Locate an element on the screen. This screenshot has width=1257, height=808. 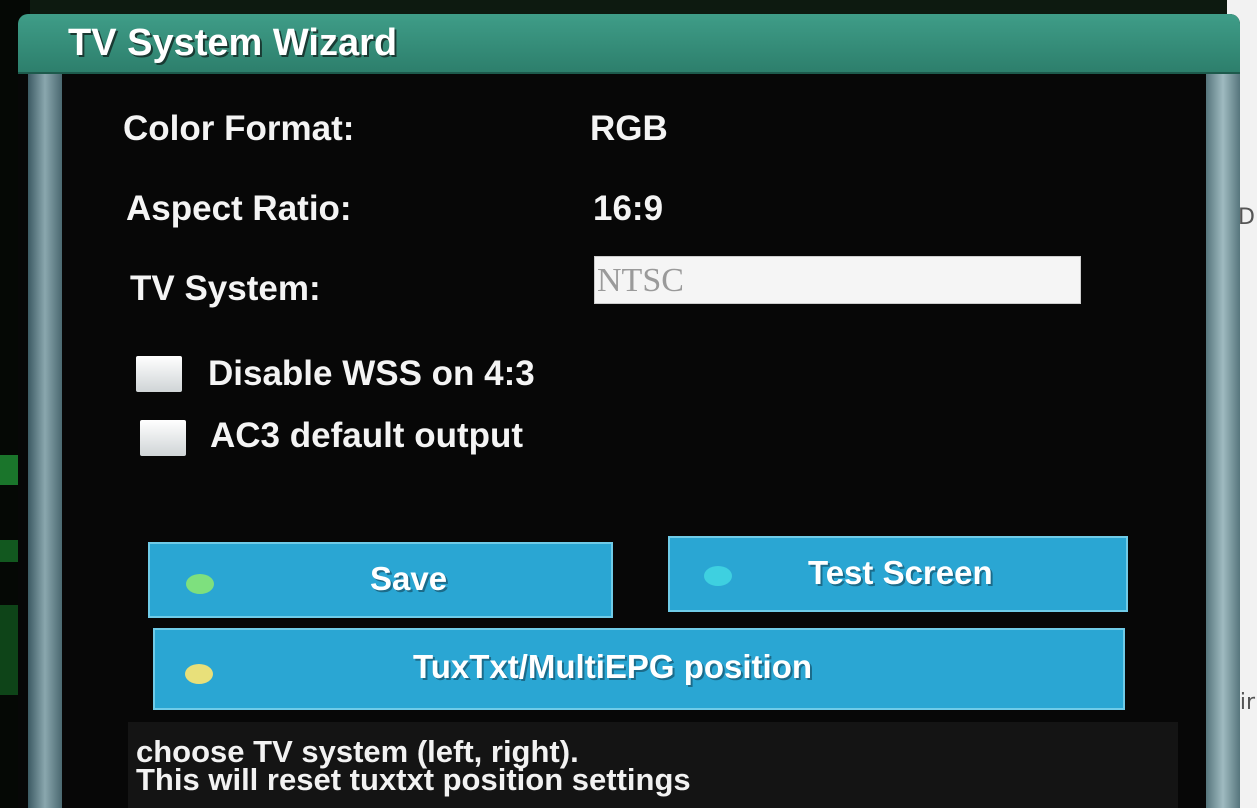
color-format-value: RGB is located at coordinates (629, 129).